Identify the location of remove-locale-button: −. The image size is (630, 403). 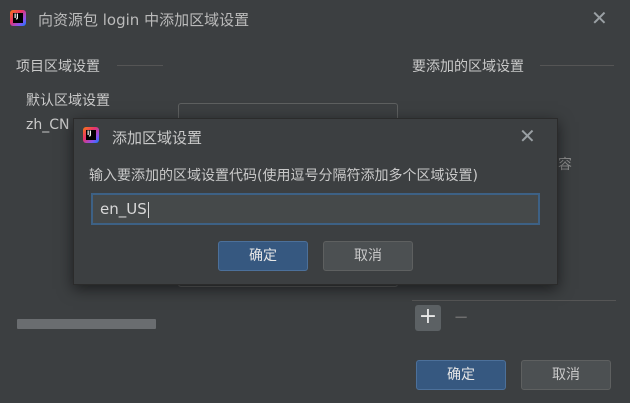
(461, 318).